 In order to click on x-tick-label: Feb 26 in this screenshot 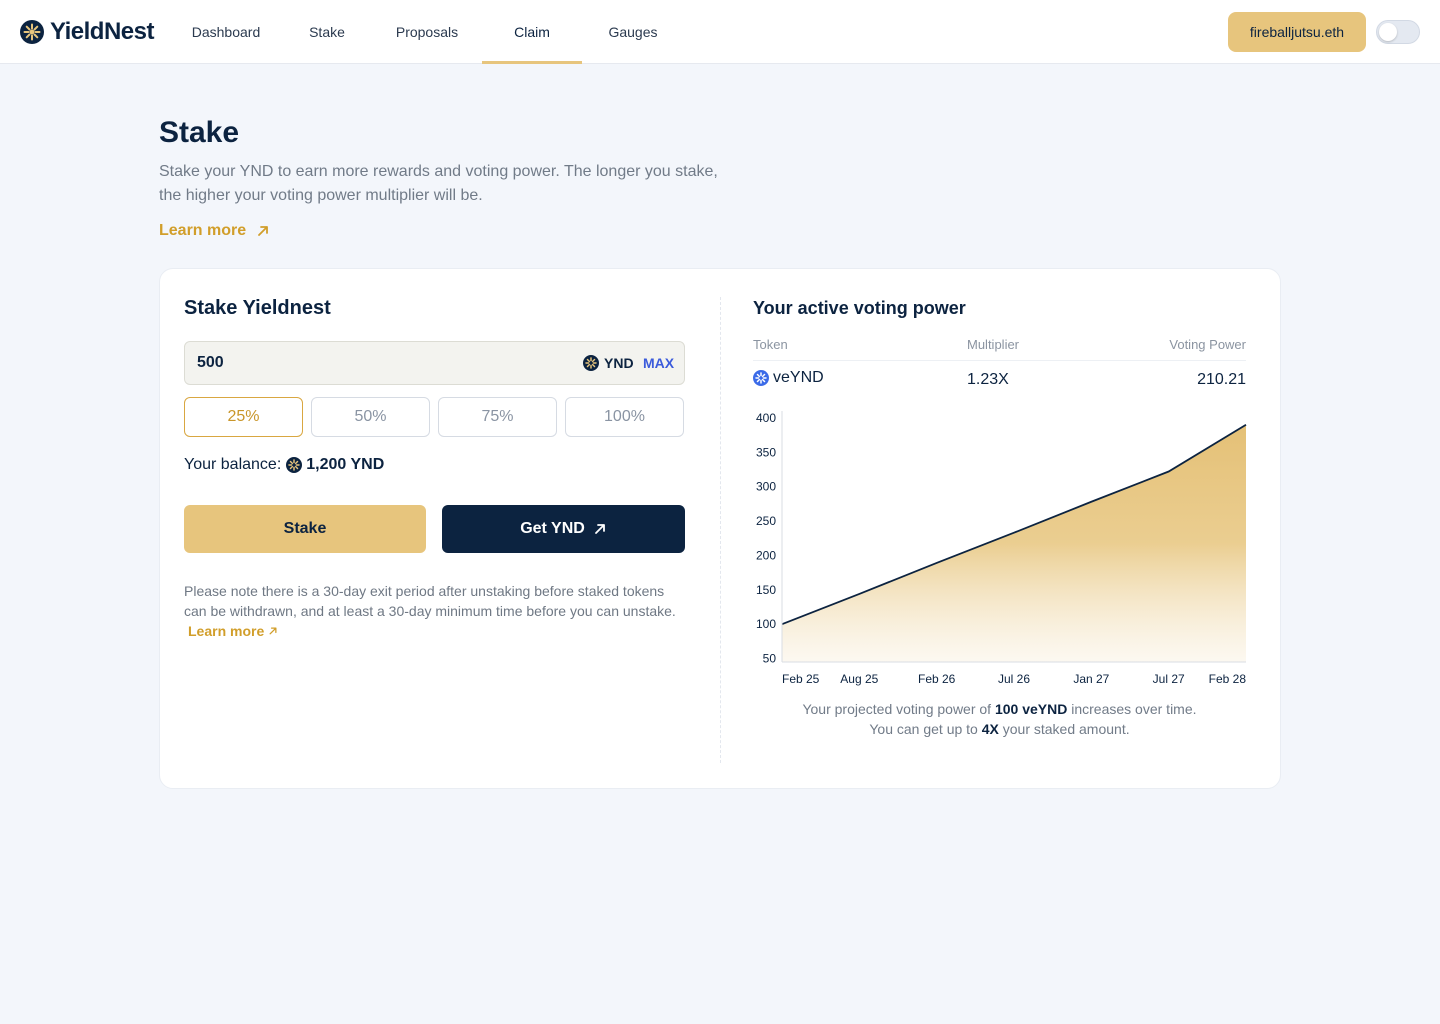, I will do `click(937, 679)`.